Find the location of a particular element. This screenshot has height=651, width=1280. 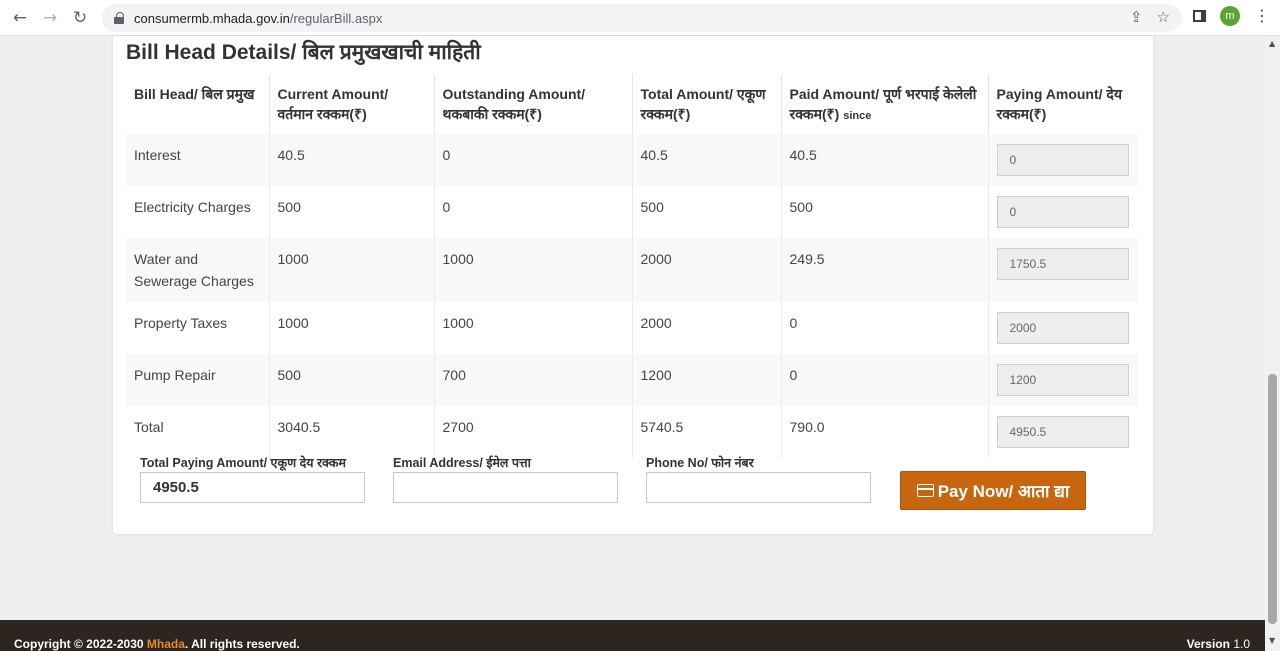

total-paying-readonly: 4950.5 is located at coordinates (1062, 432).